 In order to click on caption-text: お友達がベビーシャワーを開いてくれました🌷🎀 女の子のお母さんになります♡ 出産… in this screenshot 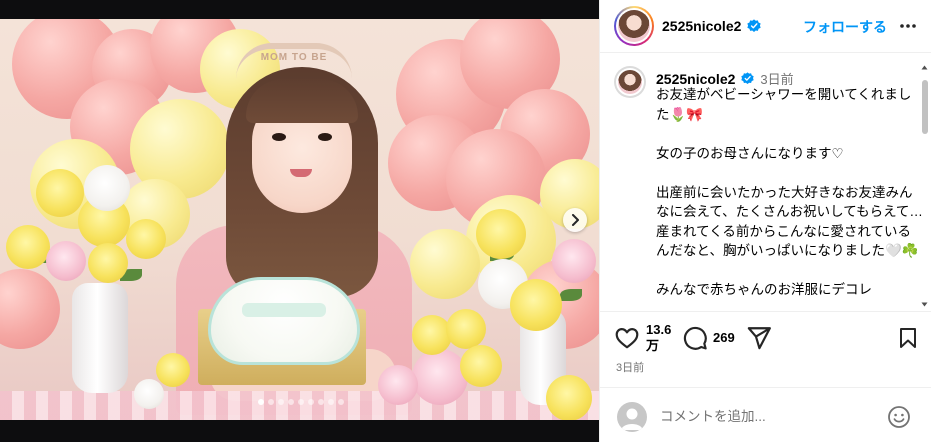, I will do `click(789, 192)`.